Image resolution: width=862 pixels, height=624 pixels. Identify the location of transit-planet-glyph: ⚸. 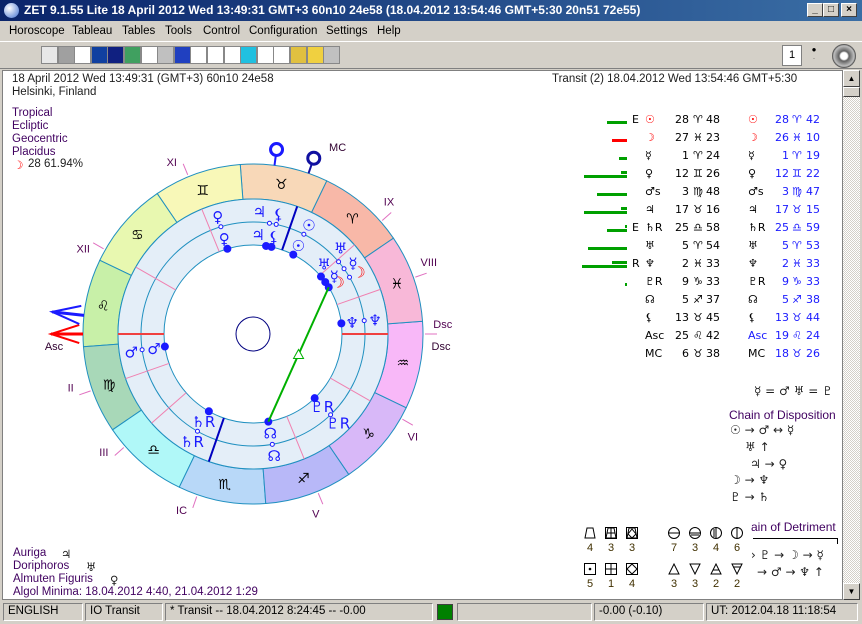
(278, 215).